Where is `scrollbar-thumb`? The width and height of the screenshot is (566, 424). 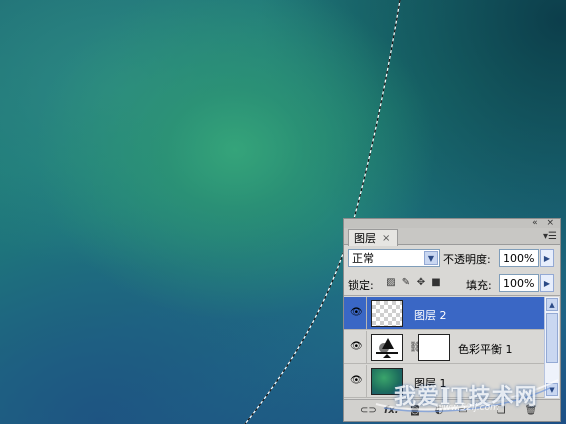 scrollbar-thumb is located at coordinates (552, 338).